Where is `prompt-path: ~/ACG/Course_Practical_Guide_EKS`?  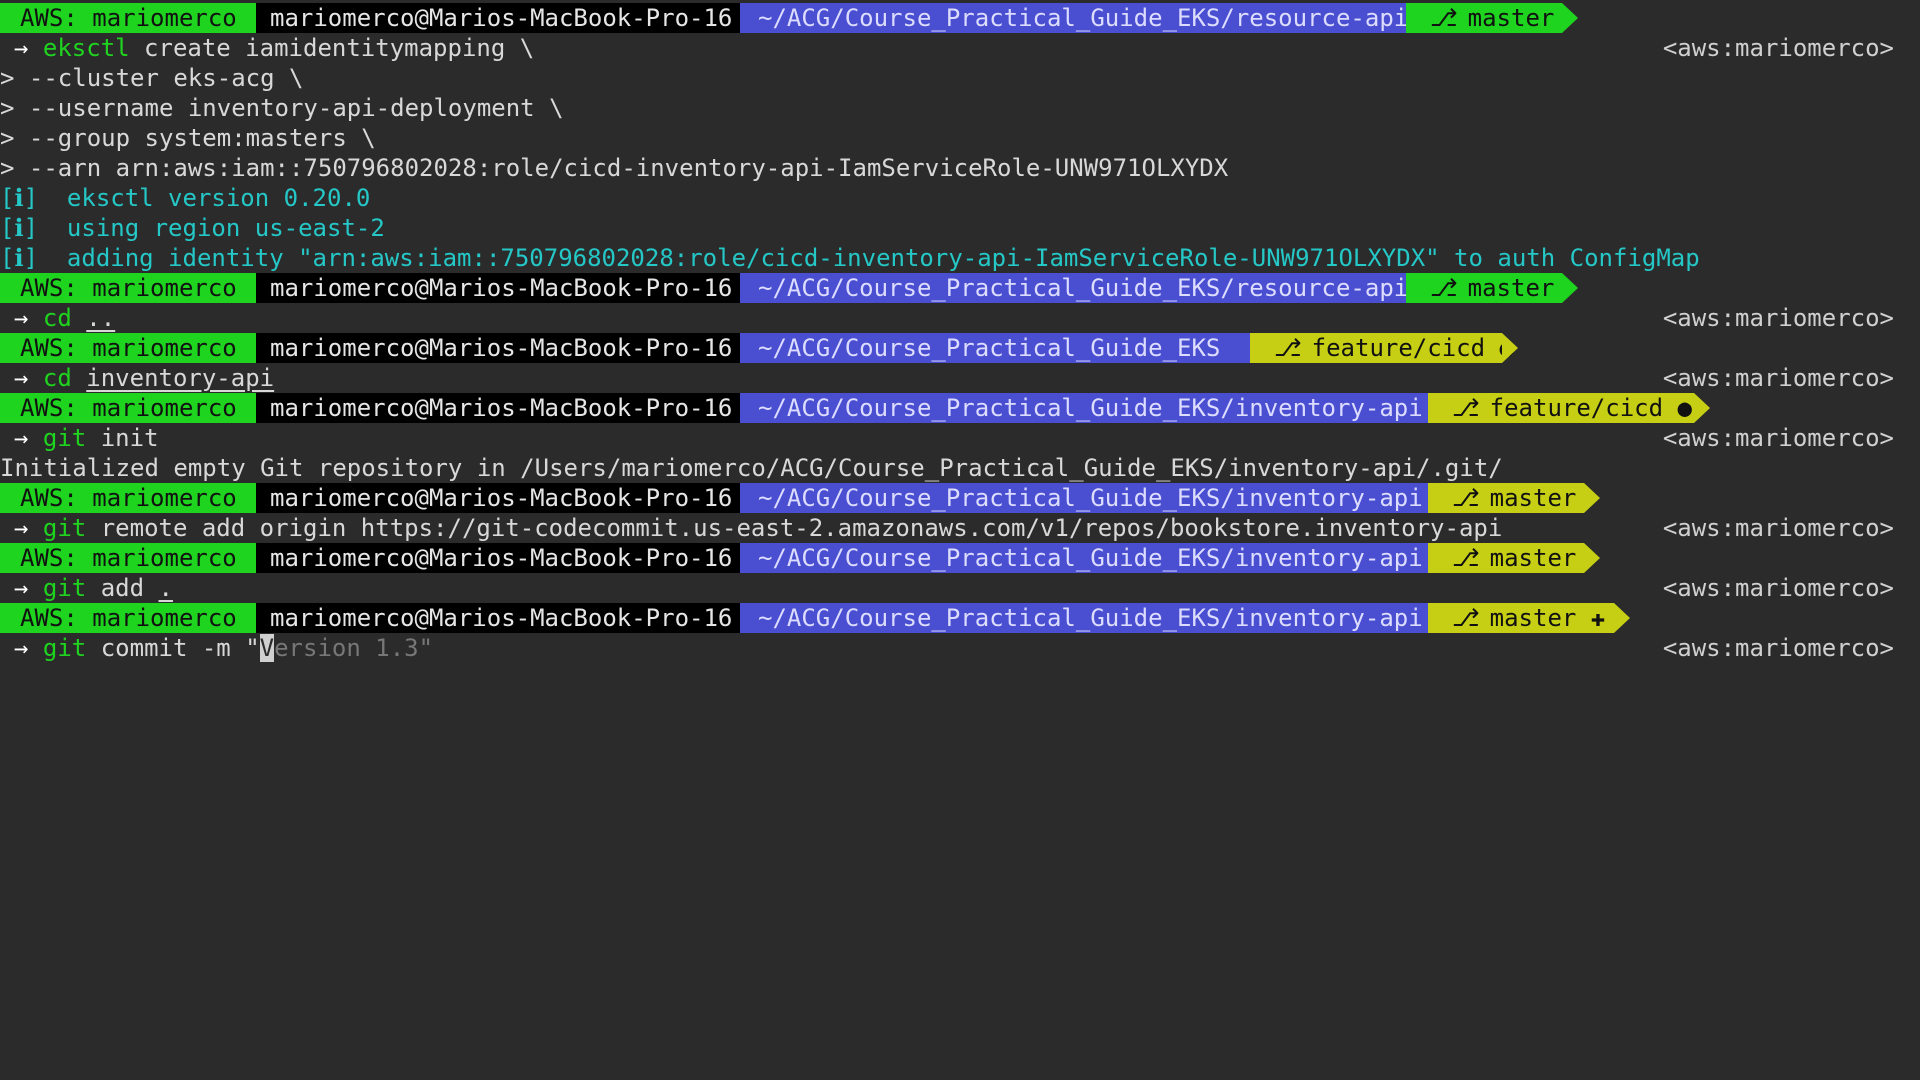
prompt-path: ~/ACG/Course_Practical_Guide_EKS is located at coordinates (995, 348).